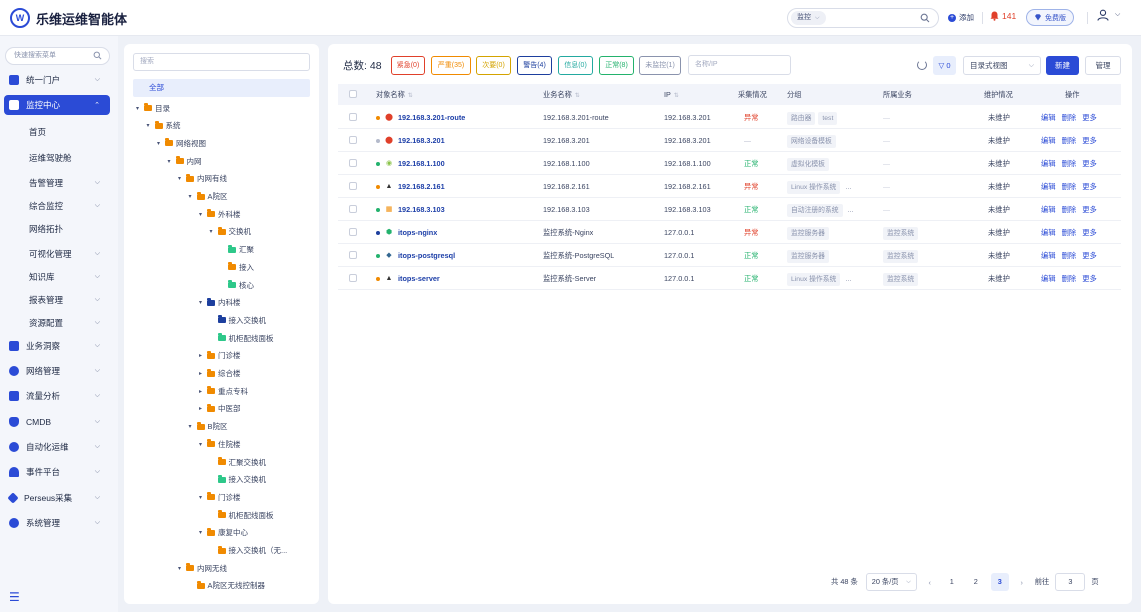 This screenshot has height=612, width=1141. What do you see at coordinates (221, 62) in the screenshot?
I see `tree-search-input: 搜索` at bounding box center [221, 62].